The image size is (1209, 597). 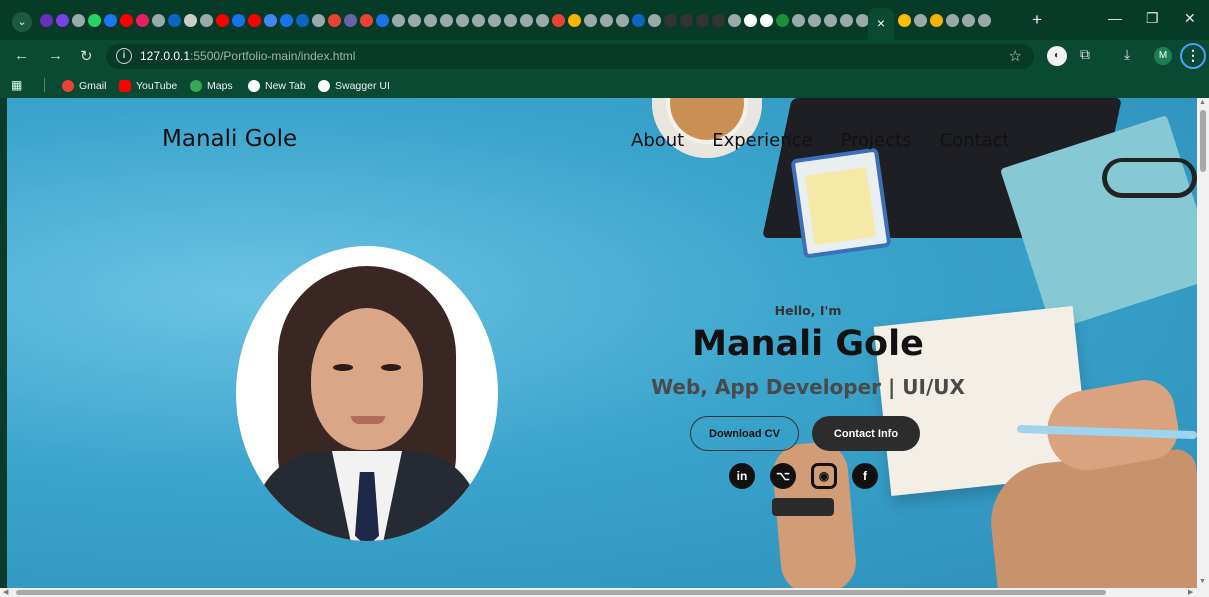 What do you see at coordinates (865, 476) in the screenshot?
I see `facebook-icon: f` at bounding box center [865, 476].